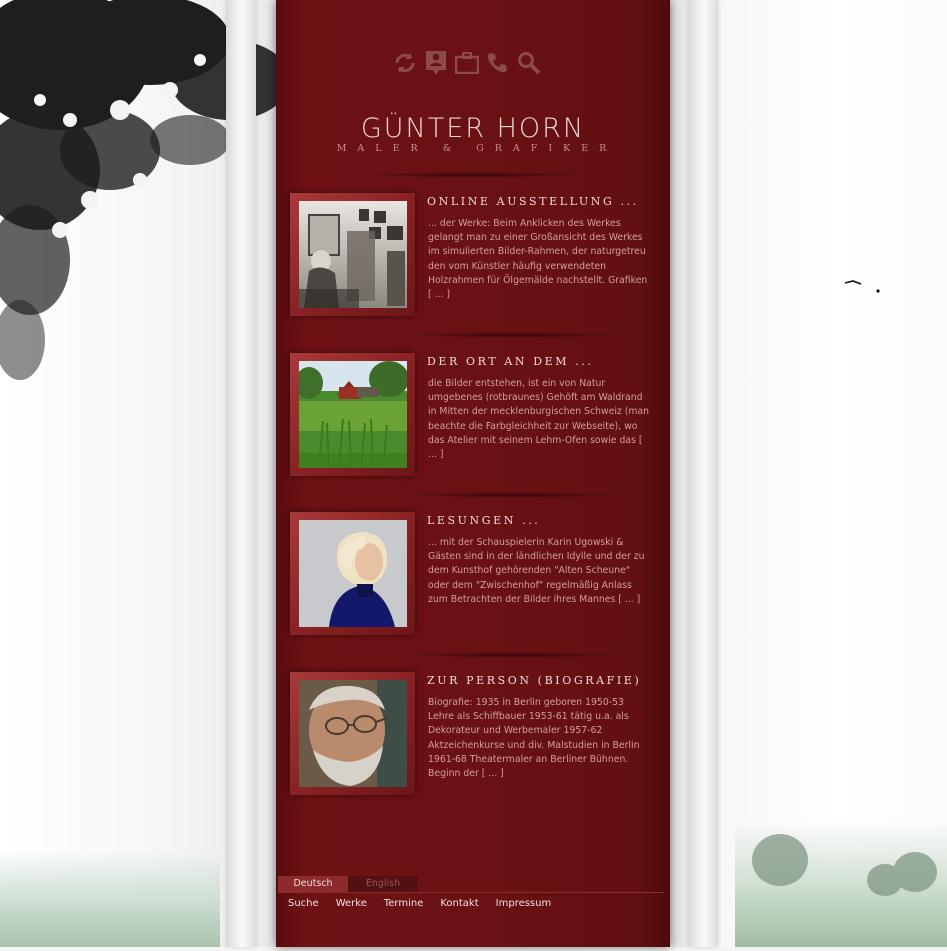 The image size is (947, 951). I want to click on studio-photo, so click(353, 254).